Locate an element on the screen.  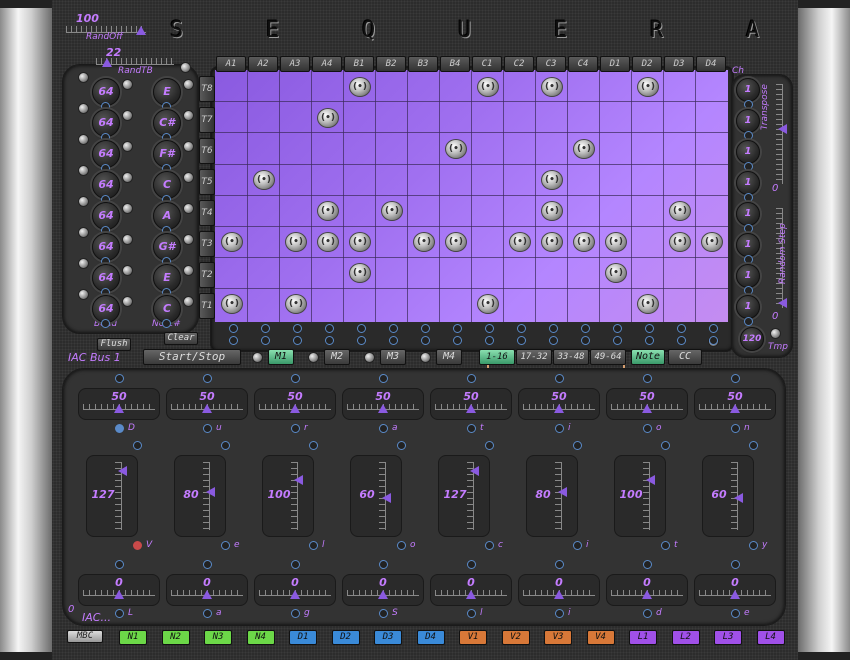
track-tag-button: D4 is located at coordinates (430, 637).